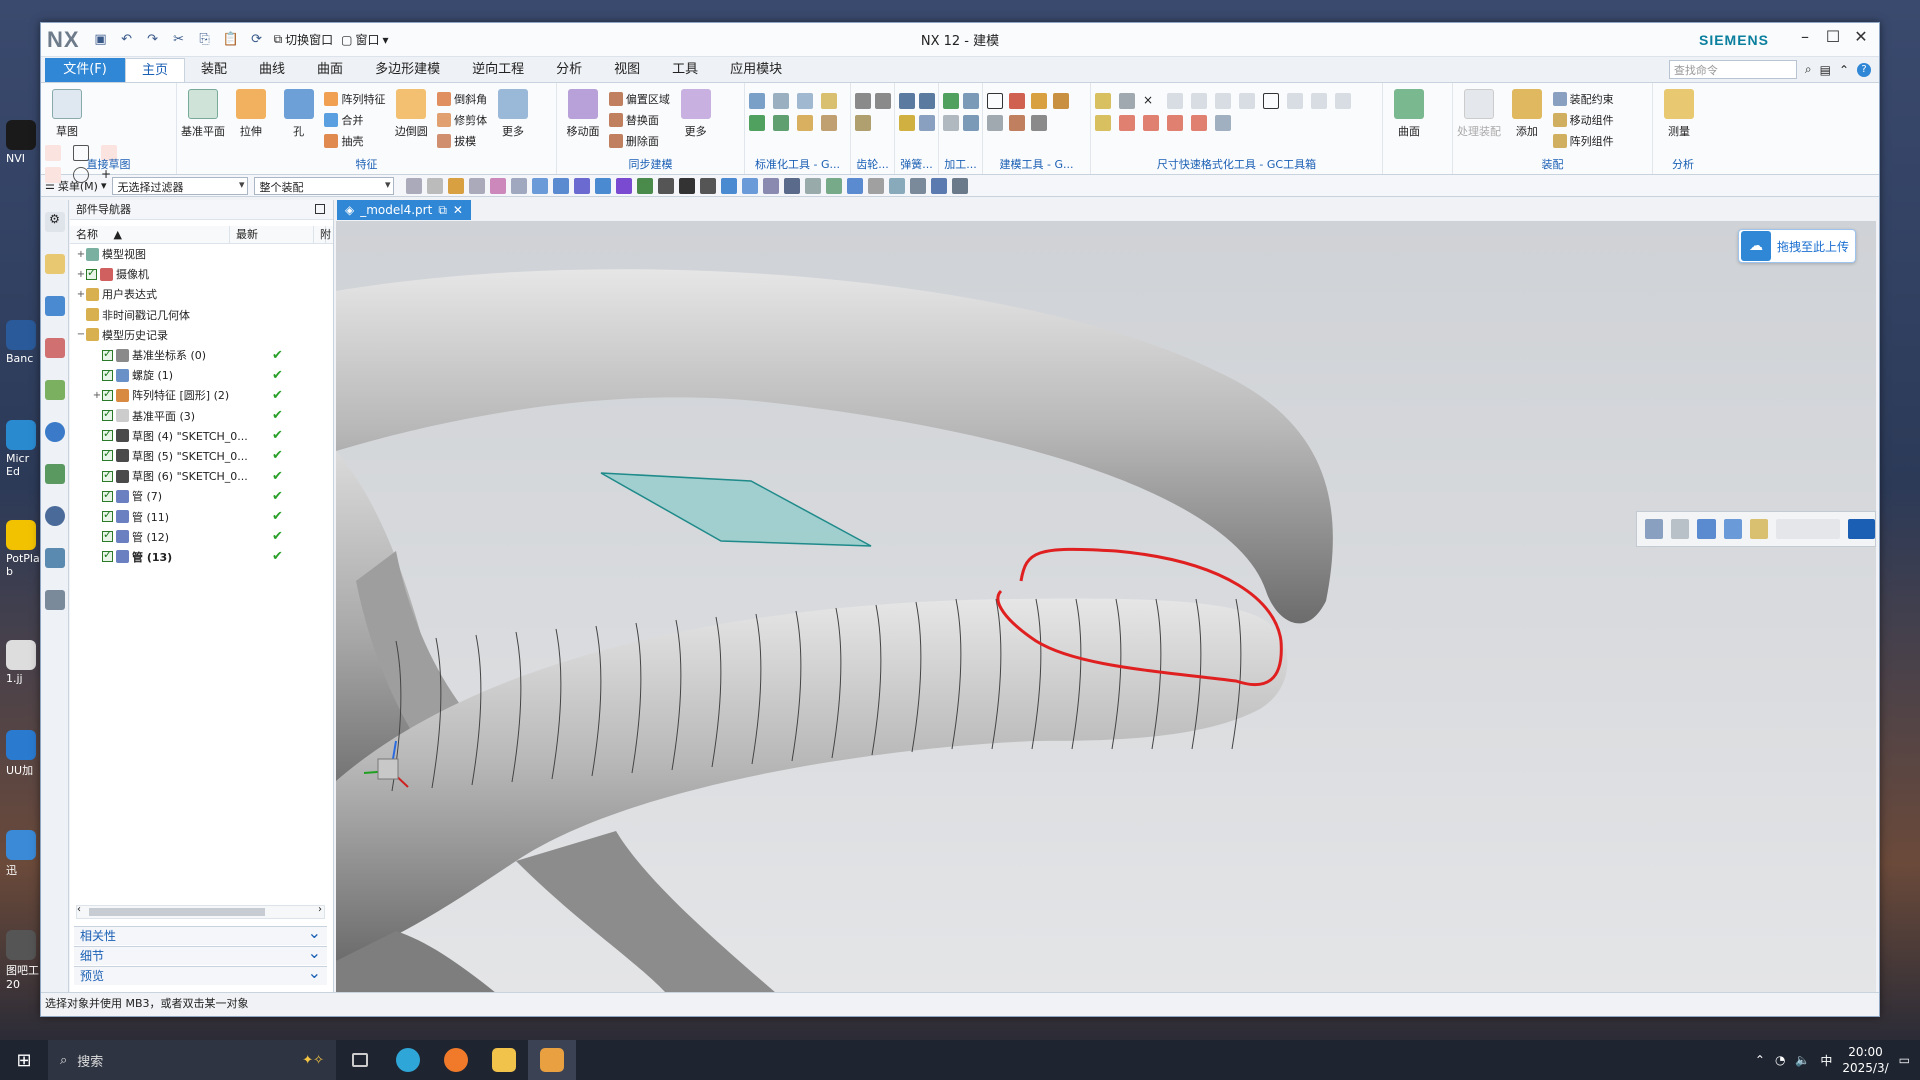 Image resolution: width=1920 pixels, height=1080 pixels. Describe the element at coordinates (81, 334) in the screenshot. I see `expand-toggle-icon: −` at that location.